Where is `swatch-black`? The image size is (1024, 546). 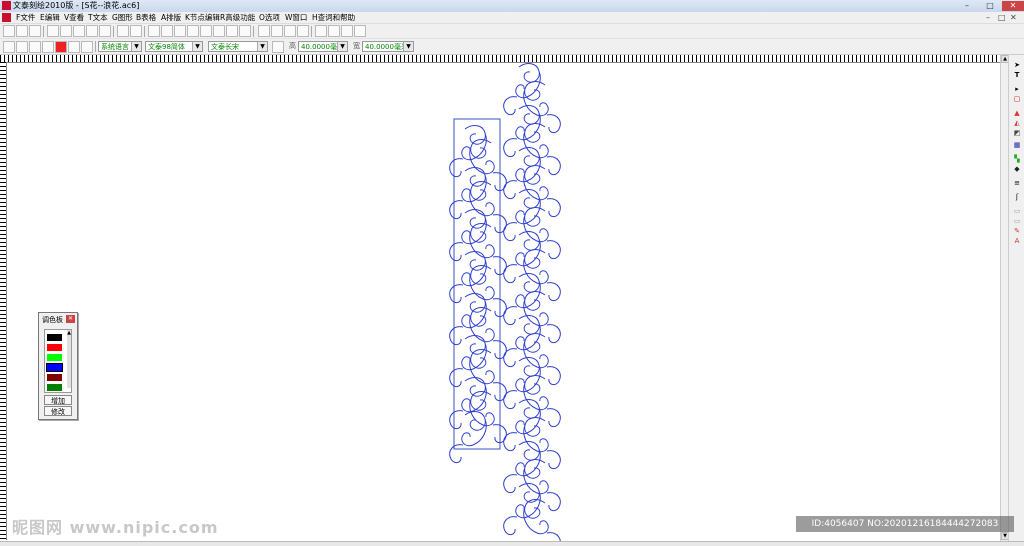 swatch-black is located at coordinates (54, 337).